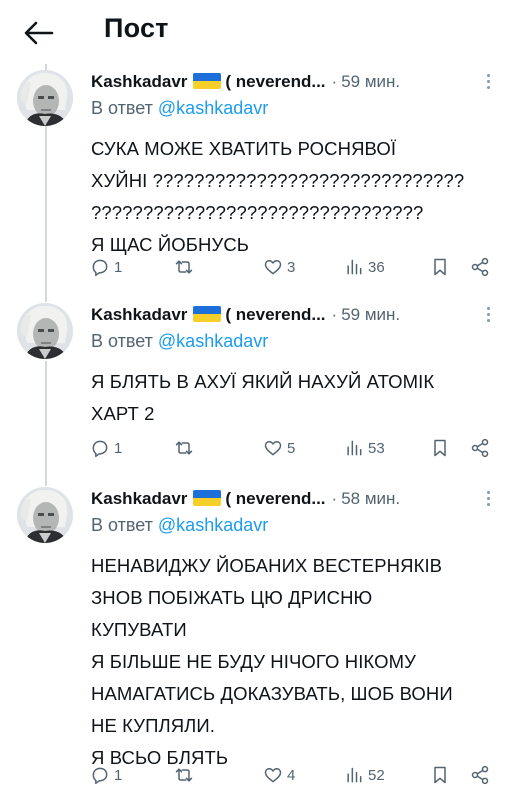 Image resolution: width=519 pixels, height=800 pixels. Describe the element at coordinates (364, 267) in the screenshot. I see `views-button: 36` at that location.